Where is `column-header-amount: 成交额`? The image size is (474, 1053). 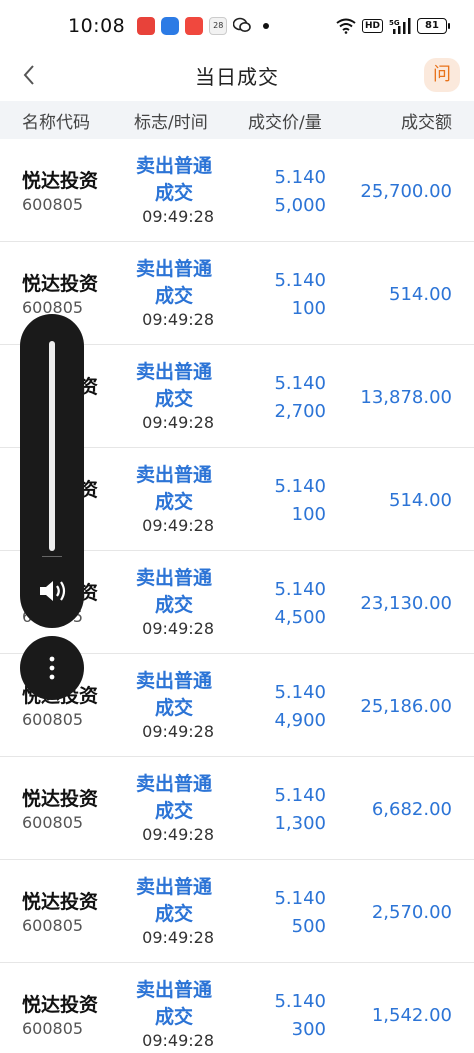 column-header-amount: 成交额 is located at coordinates (426, 122).